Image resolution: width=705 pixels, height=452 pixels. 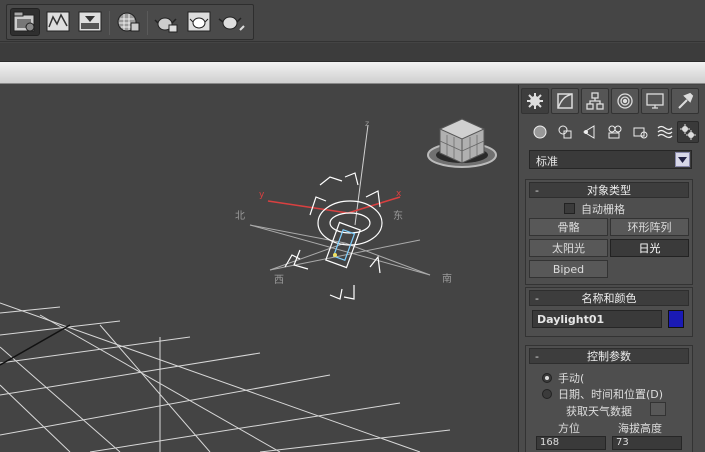 What do you see at coordinates (58, 22) in the screenshot?
I see `rendered-frame-window-icon` at bounding box center [58, 22].